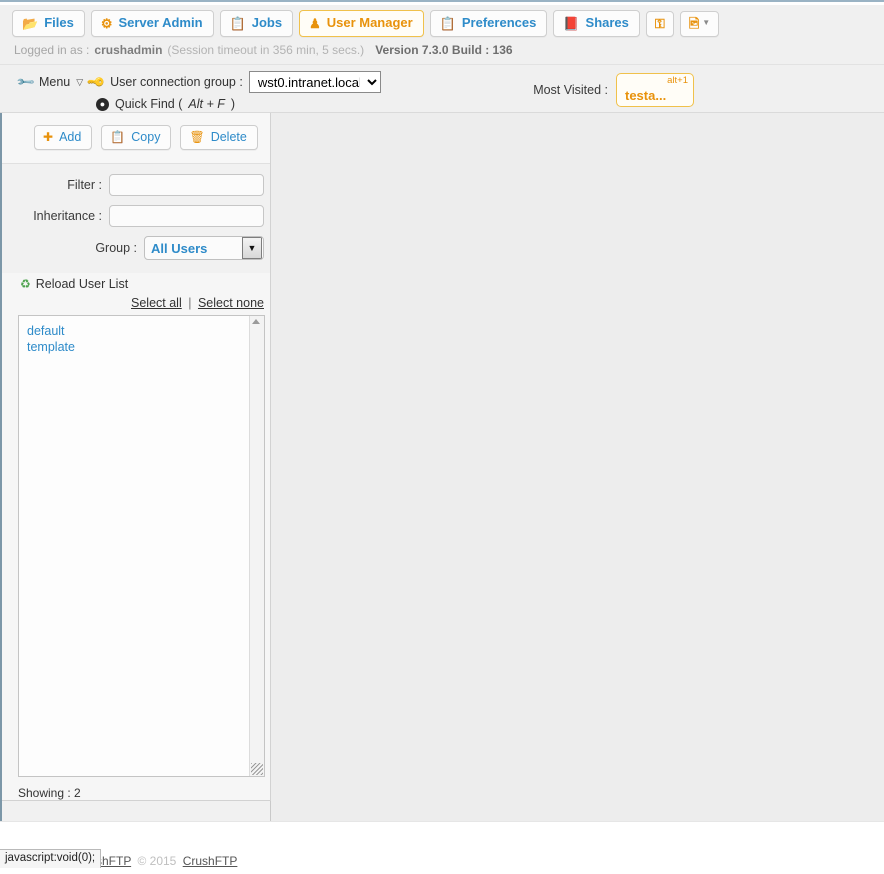 The image size is (884, 874). I want to click on user-action-buttons: ✚ Add 📋 Copy 🗑 Delete, so click(136, 138).